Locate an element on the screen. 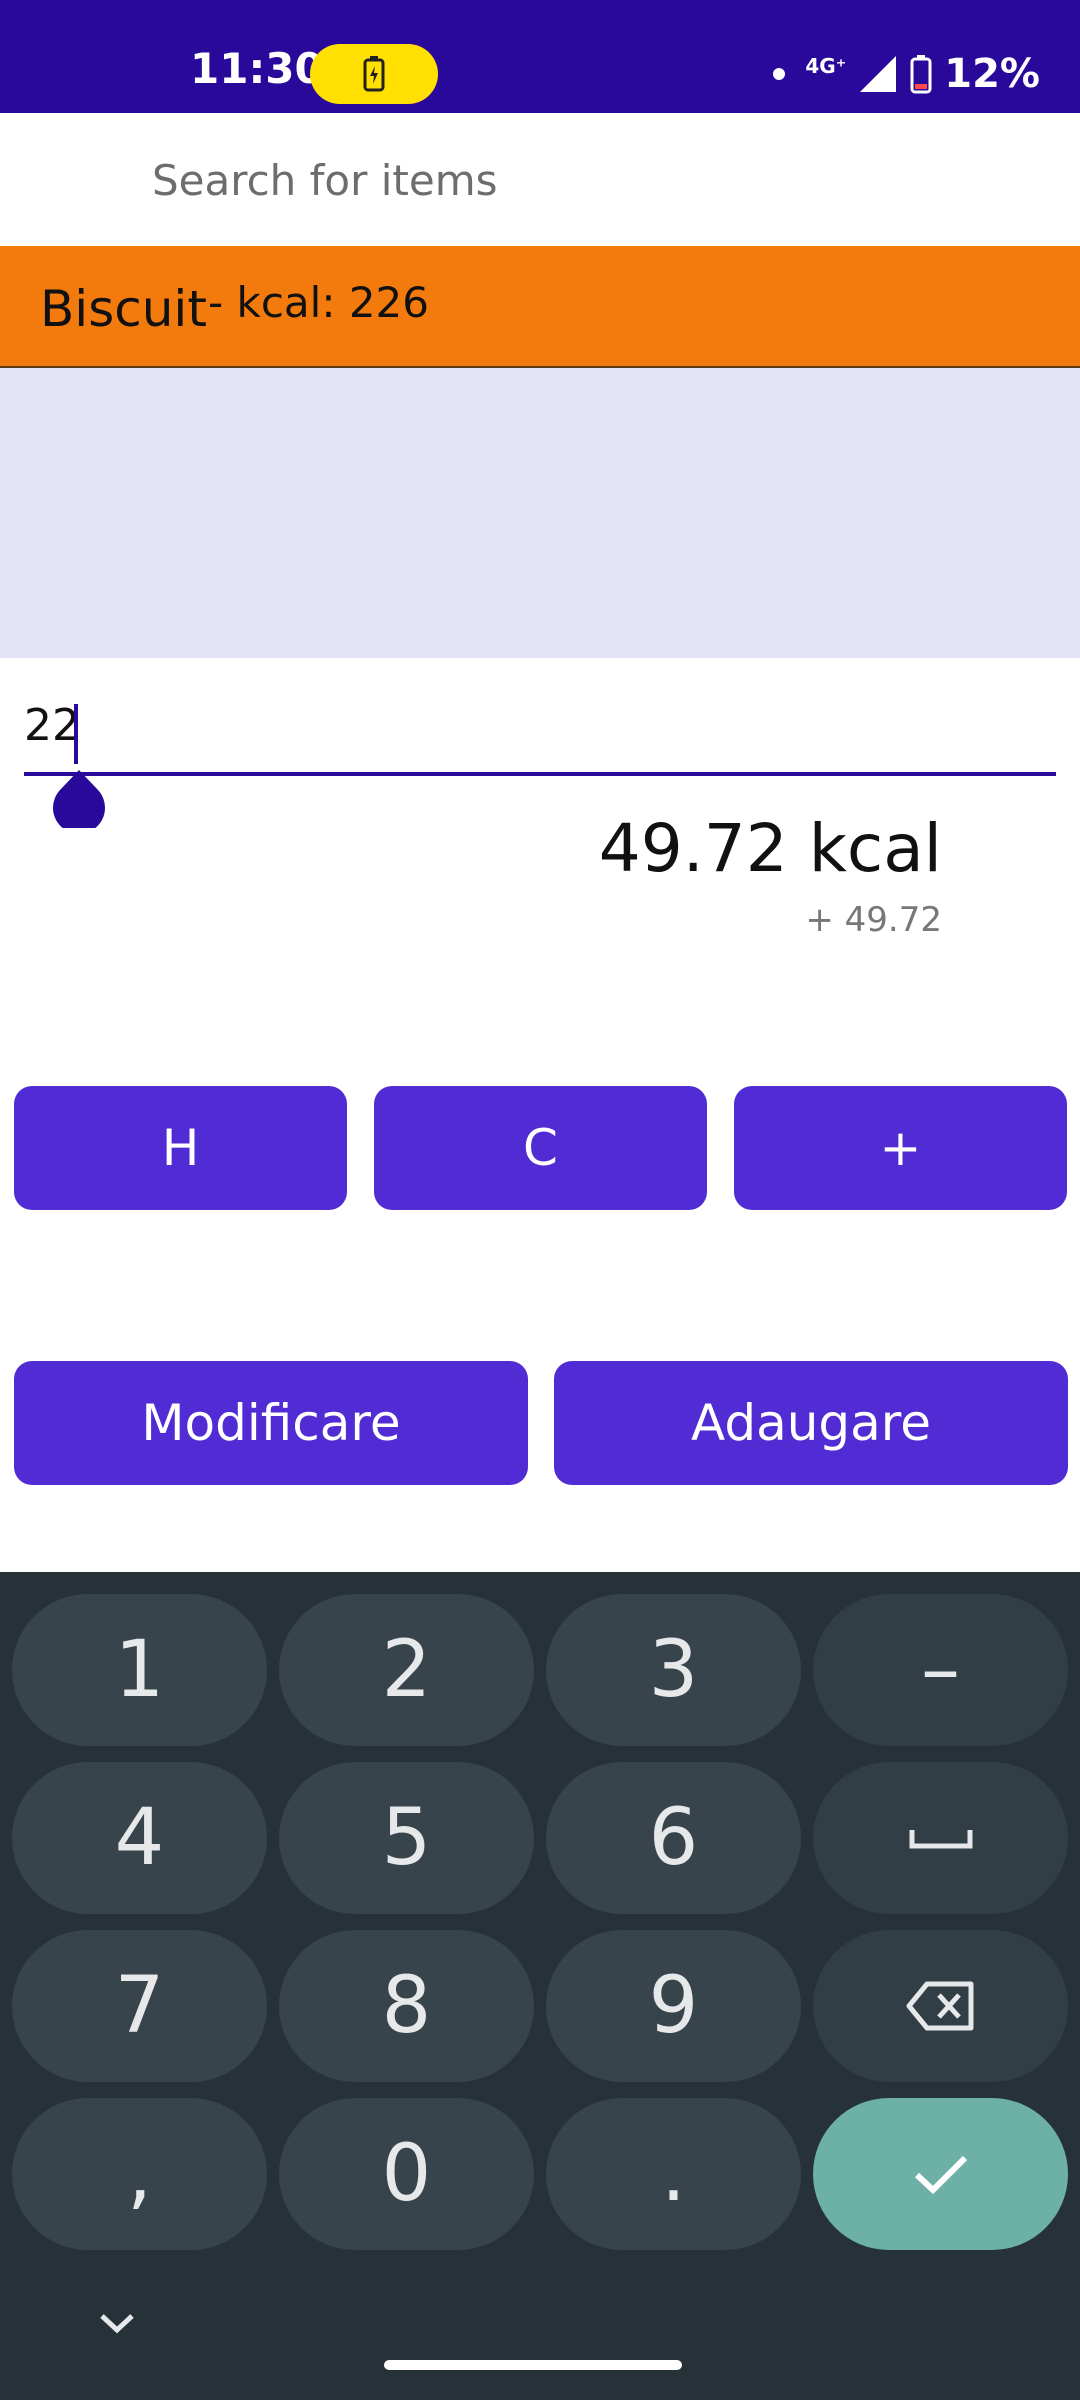  space-icon is located at coordinates (940, 1839).